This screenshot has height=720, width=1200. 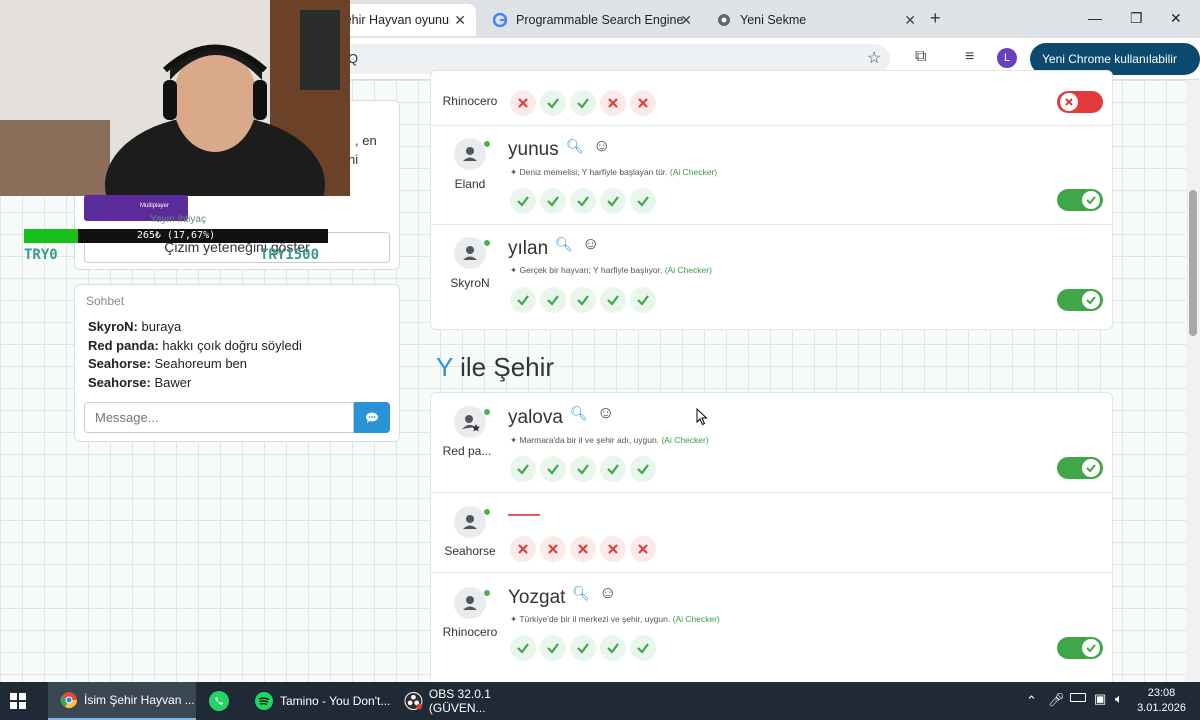 What do you see at coordinates (1095, 18) in the screenshot?
I see `minimize-icon: —` at bounding box center [1095, 18].